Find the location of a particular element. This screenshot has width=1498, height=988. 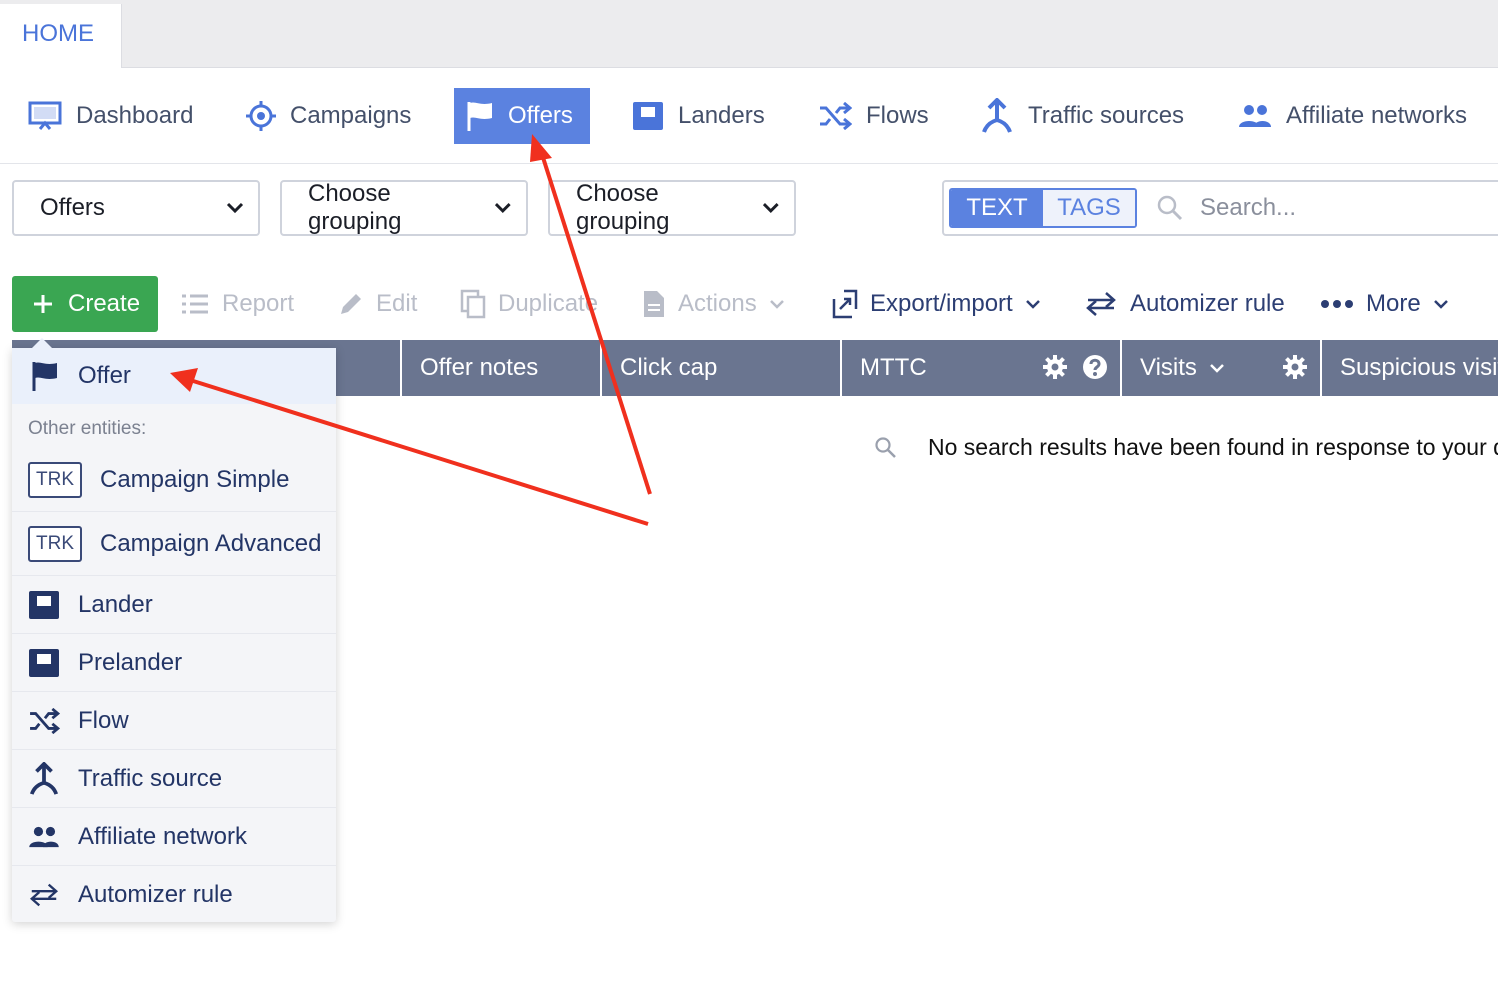

more-label: More is located at coordinates (1393, 303).